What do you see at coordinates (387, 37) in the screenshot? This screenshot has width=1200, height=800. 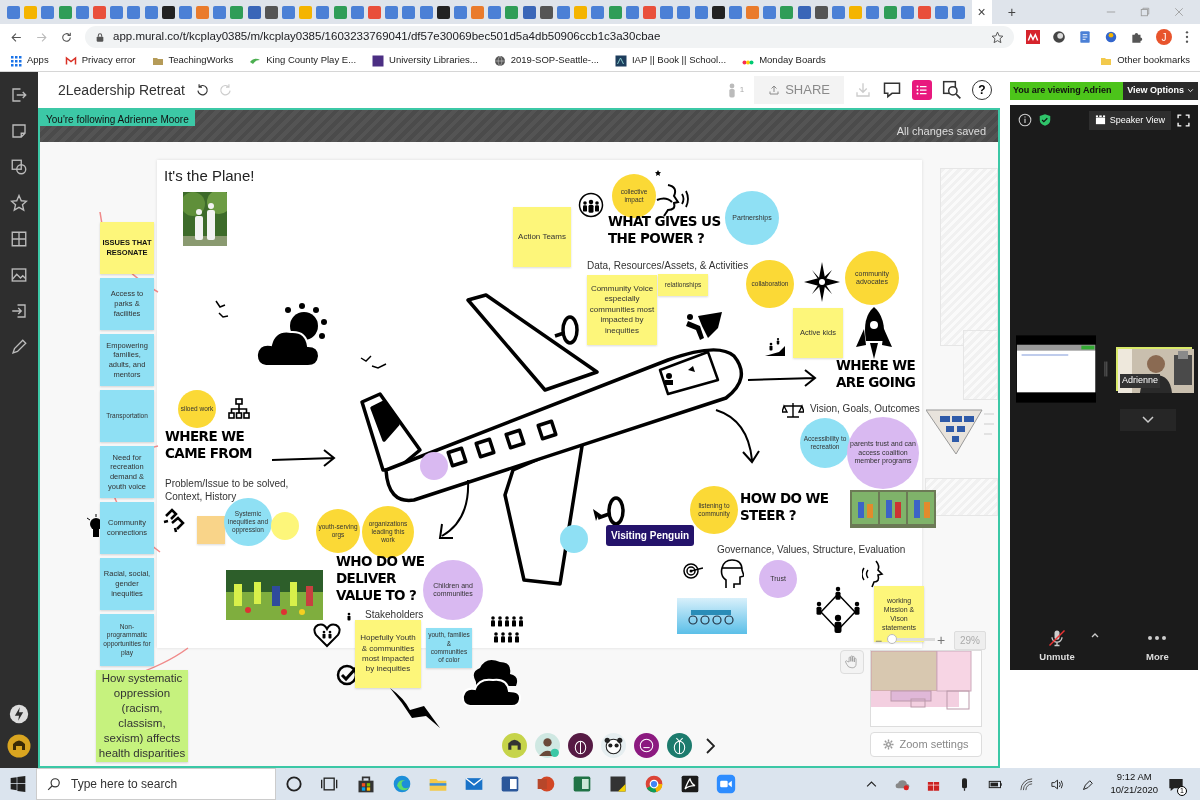 I see `url-text: app.mural.co/t/kcplay0385/m/kcplay0385/1603233769041/df57e30069bec501d5a4db50906ccb1c3a30cbae` at bounding box center [387, 37].